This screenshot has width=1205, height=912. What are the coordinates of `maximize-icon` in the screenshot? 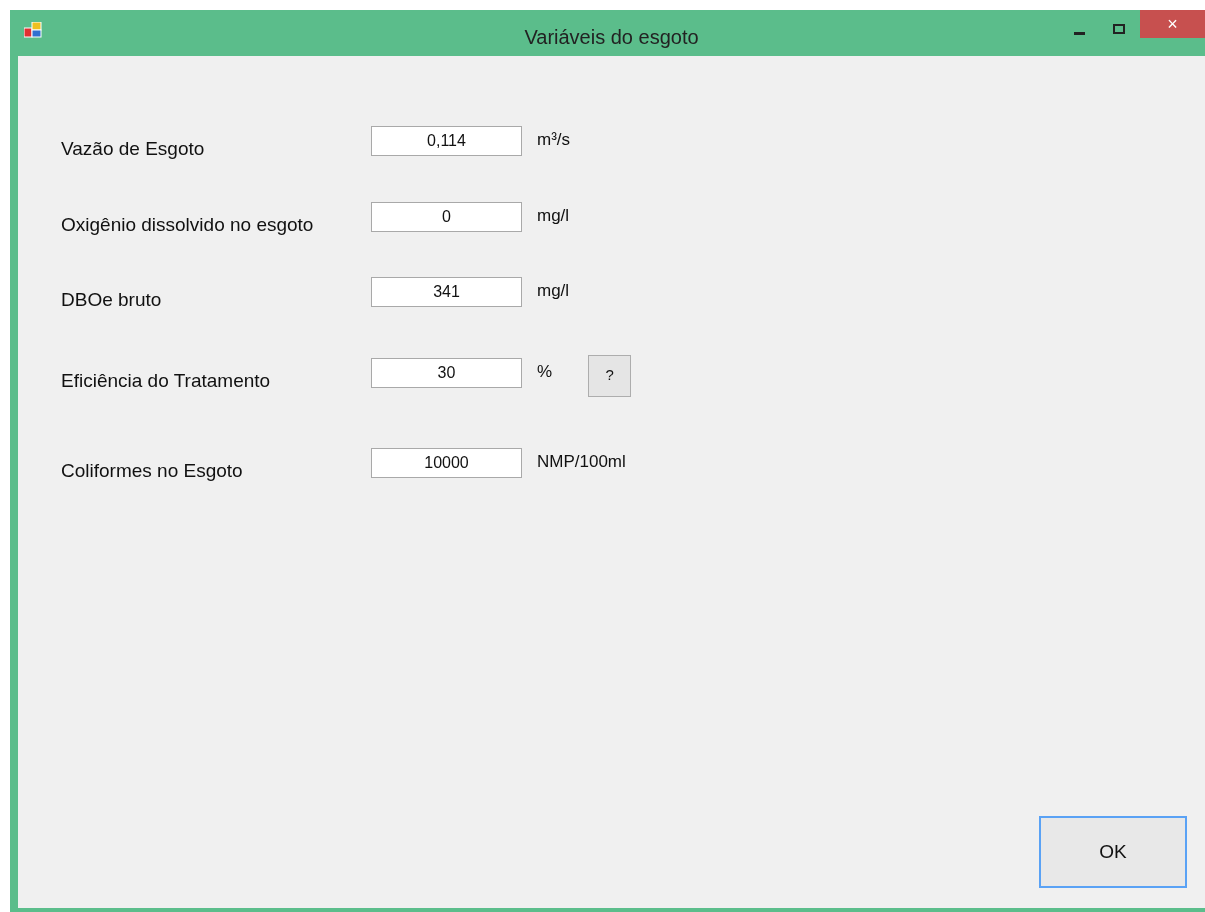 It's located at (1119, 29).